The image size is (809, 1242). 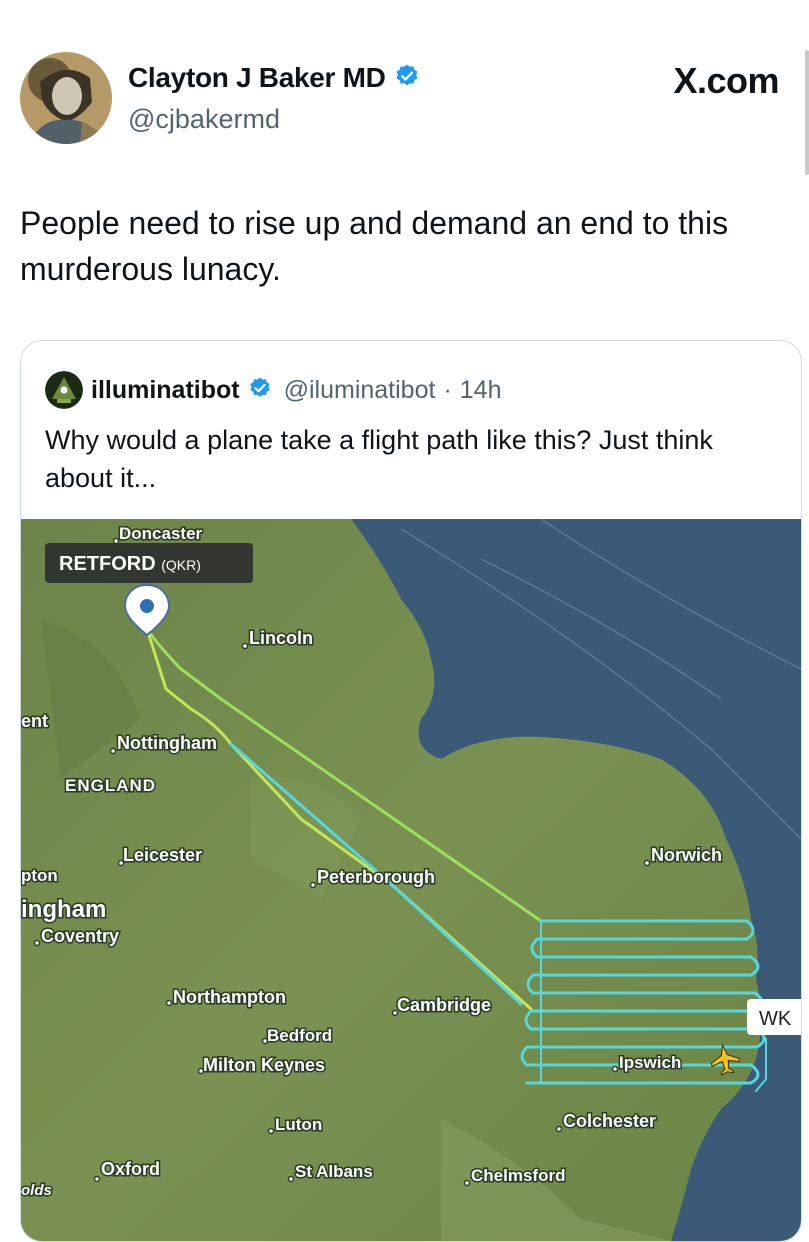 What do you see at coordinates (609, 1121) in the screenshot?
I see `place-colchester: Colchester` at bounding box center [609, 1121].